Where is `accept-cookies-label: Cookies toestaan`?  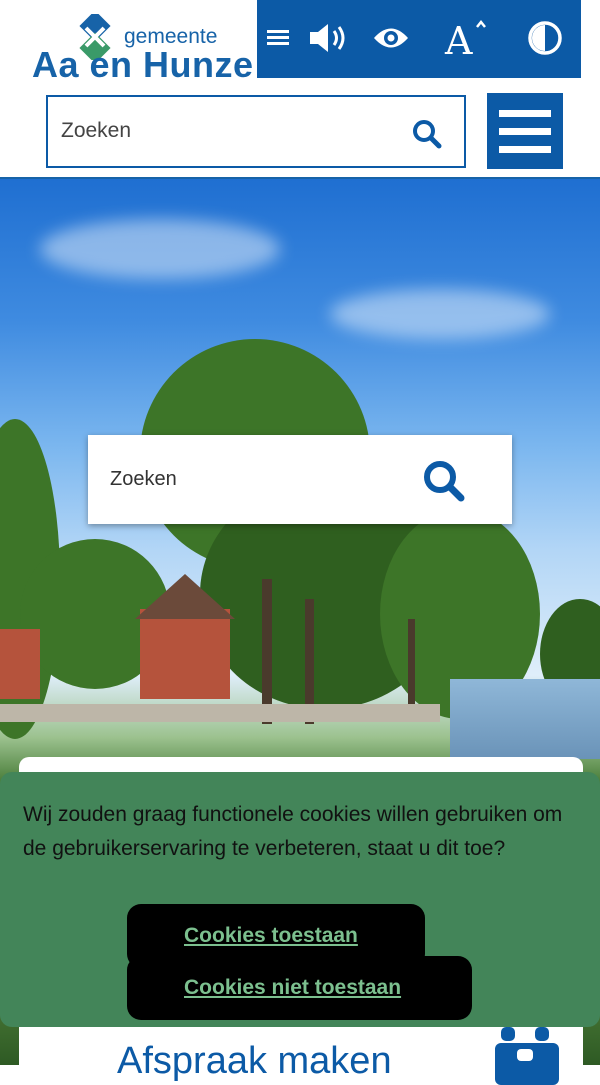
accept-cookies-label: Cookies toestaan is located at coordinates (271, 935).